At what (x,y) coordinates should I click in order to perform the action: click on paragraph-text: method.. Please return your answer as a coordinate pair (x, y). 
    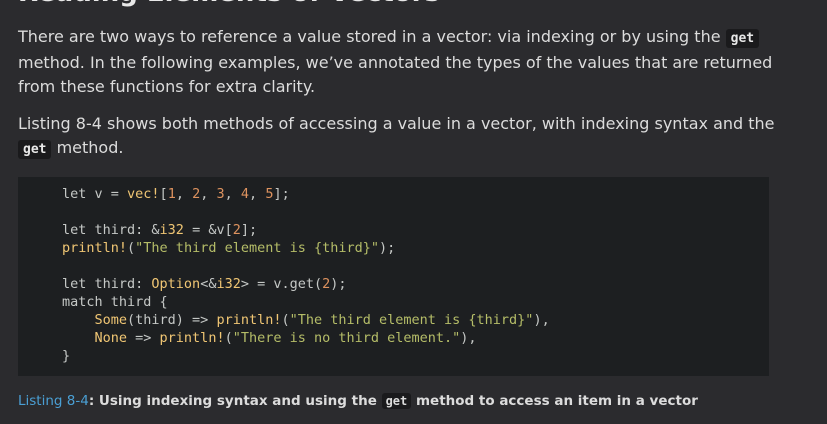
    Looking at the image, I should click on (87, 147).